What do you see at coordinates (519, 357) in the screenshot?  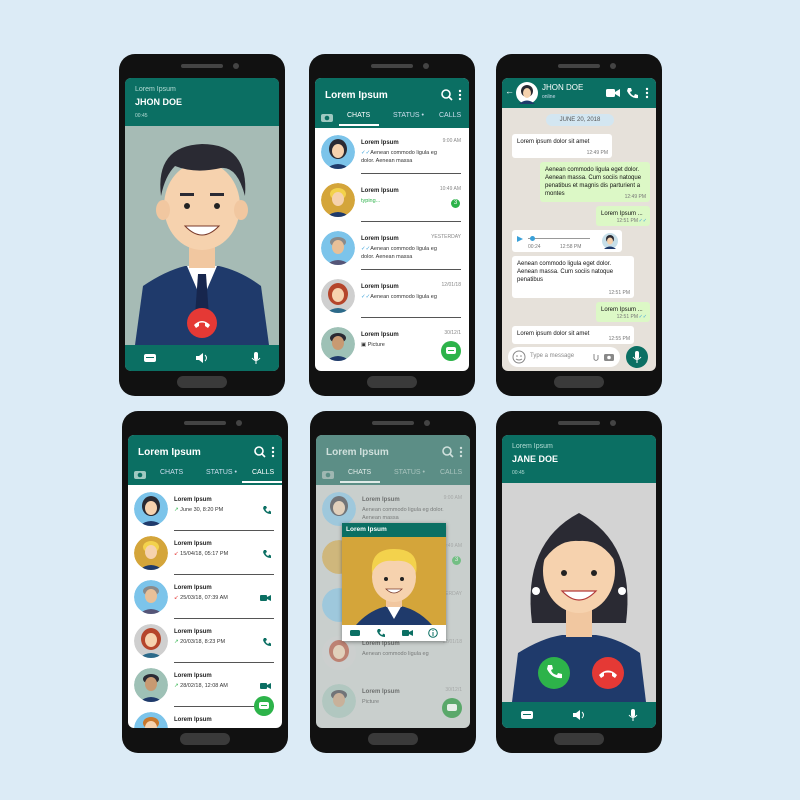 I see `emoji-icon` at bounding box center [519, 357].